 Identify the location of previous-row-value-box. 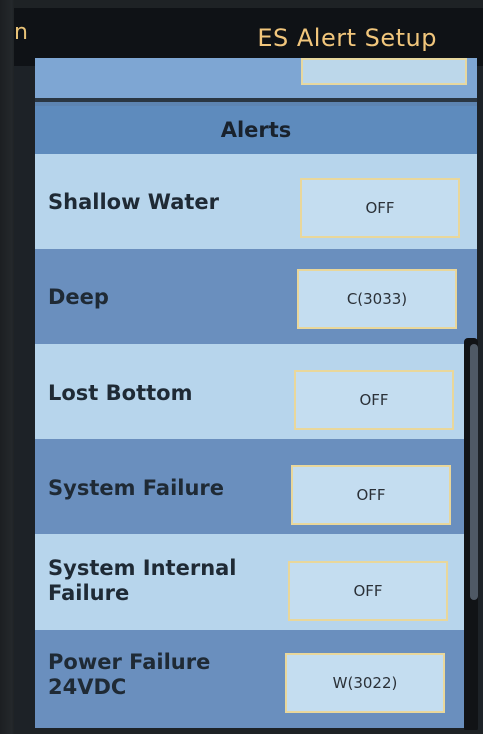
(384, 71).